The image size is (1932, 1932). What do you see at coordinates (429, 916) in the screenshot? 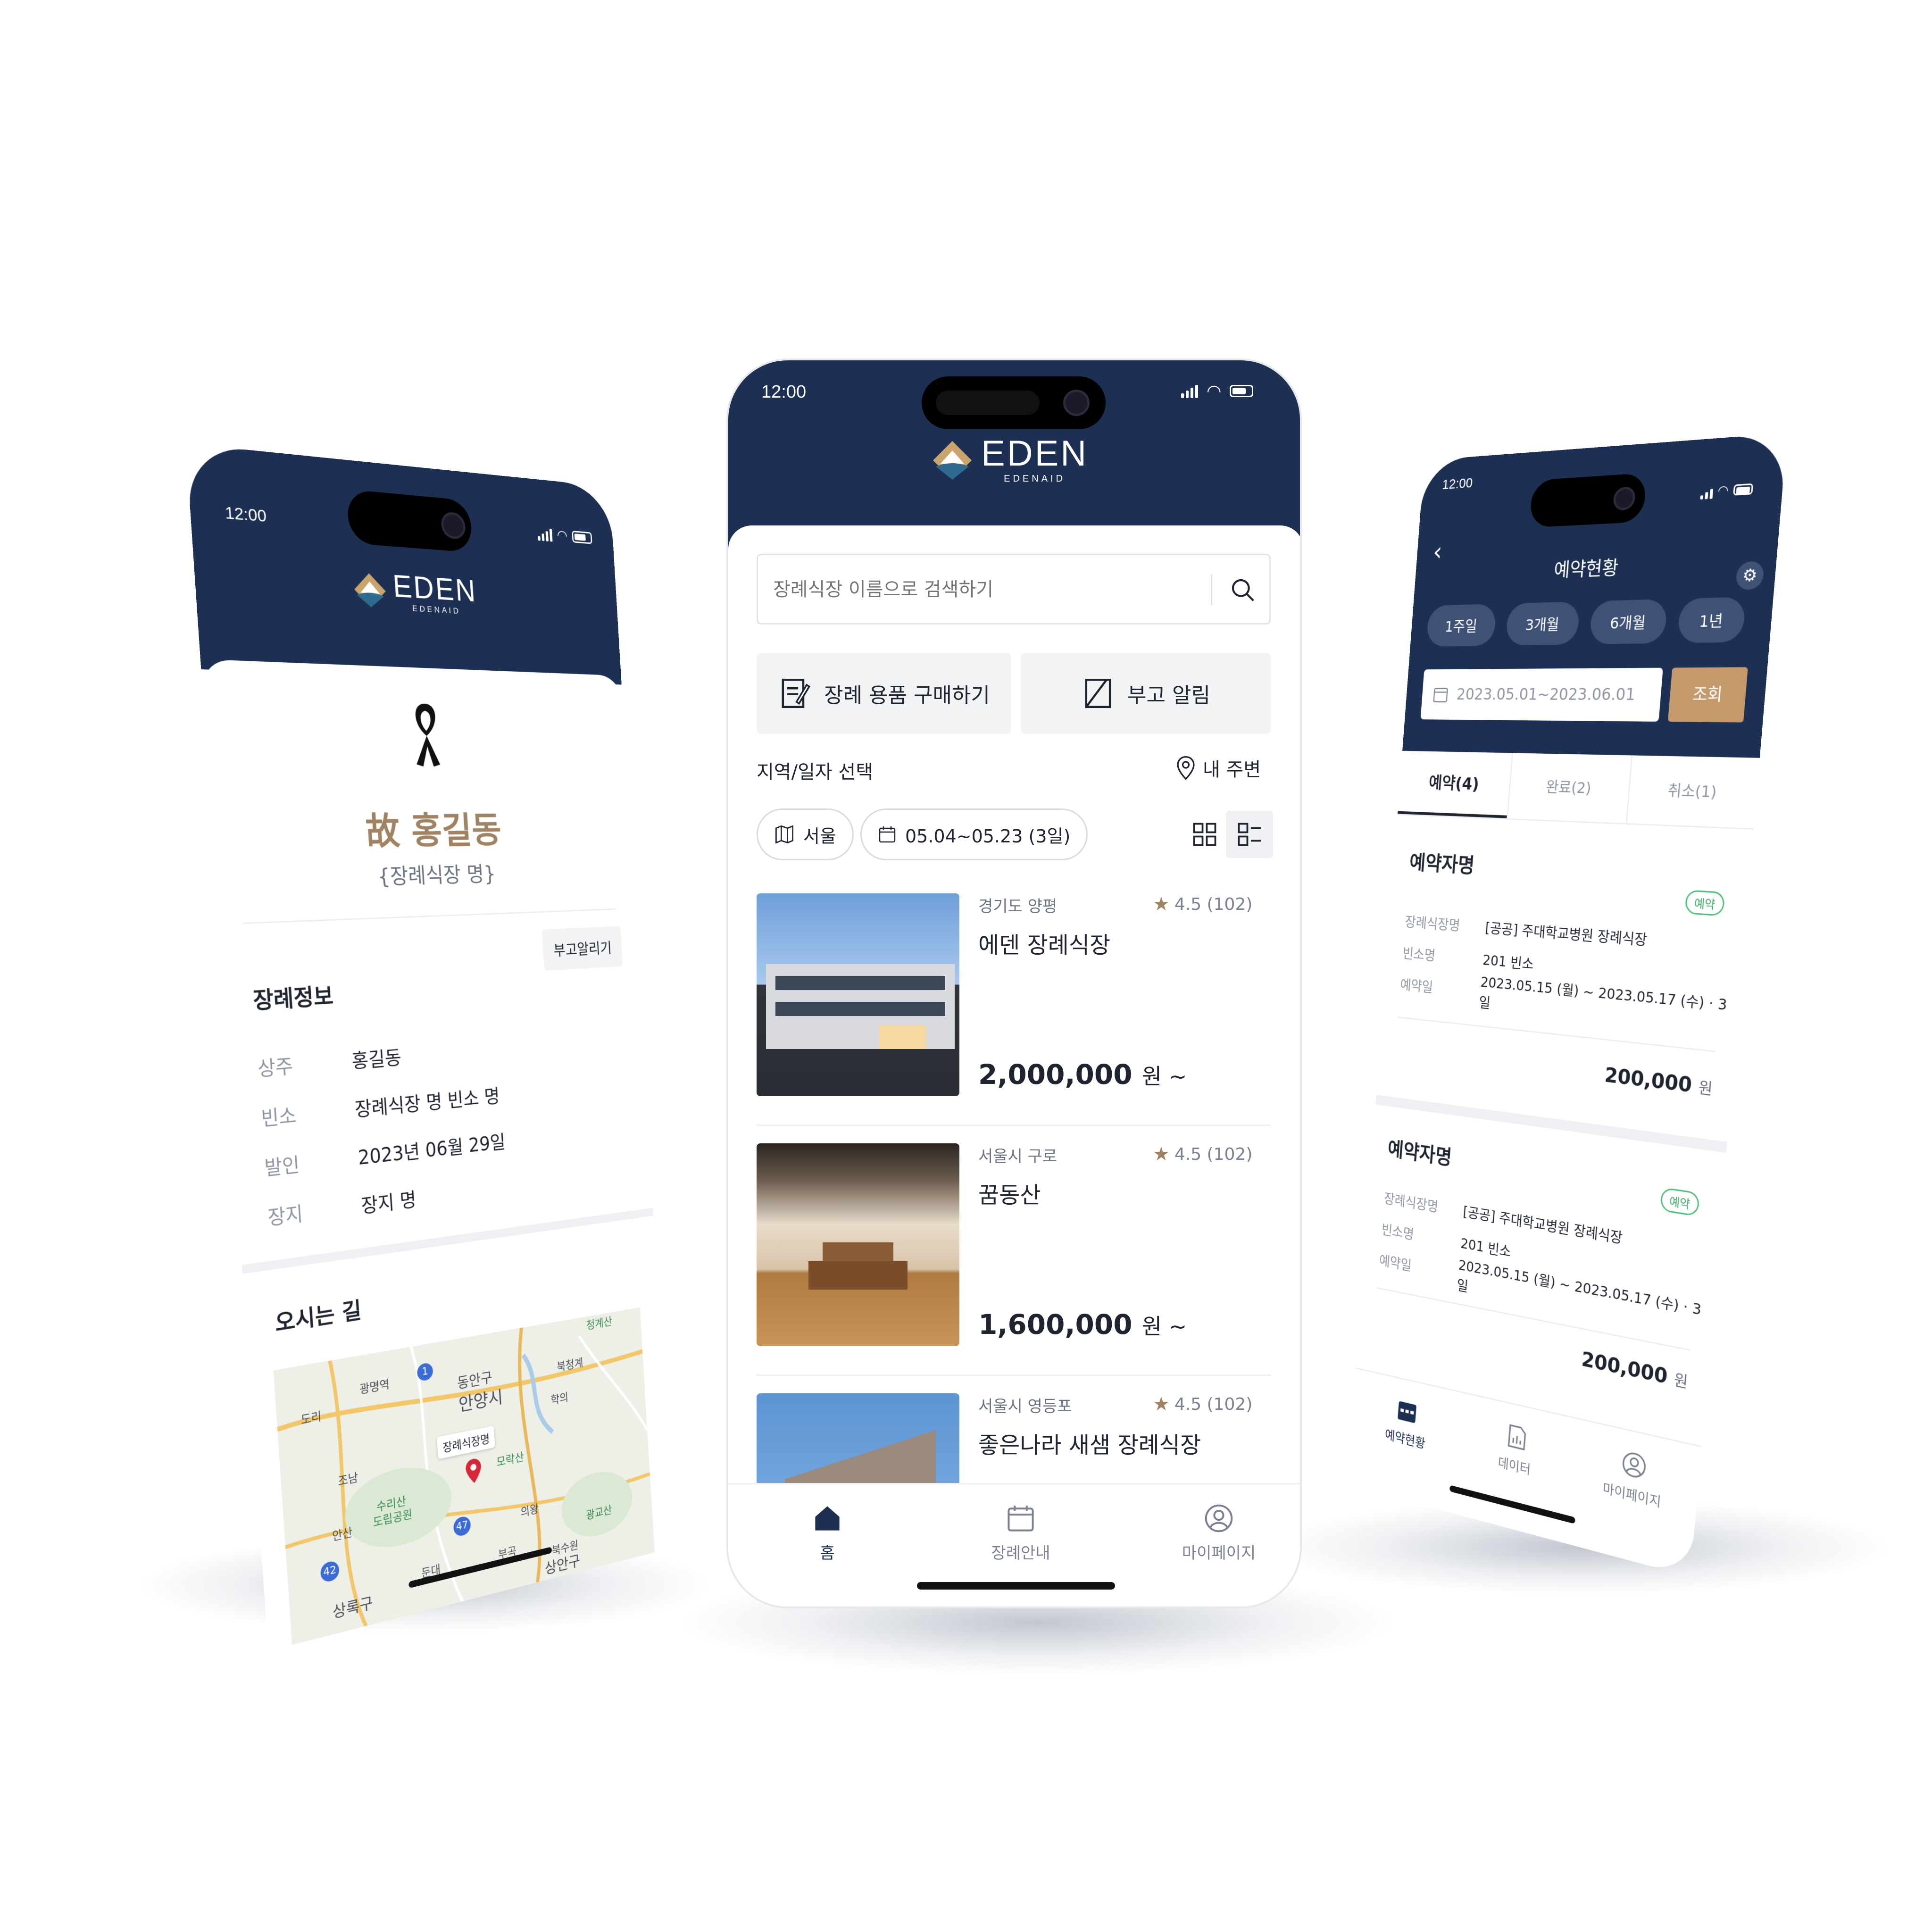
I see `divider` at bounding box center [429, 916].